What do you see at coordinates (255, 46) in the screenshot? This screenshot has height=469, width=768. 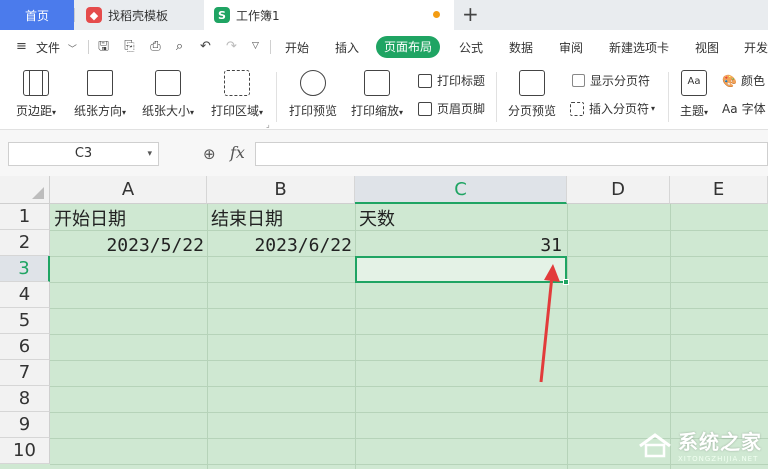 I see `customize-toolbar-icon: ▽` at bounding box center [255, 46].